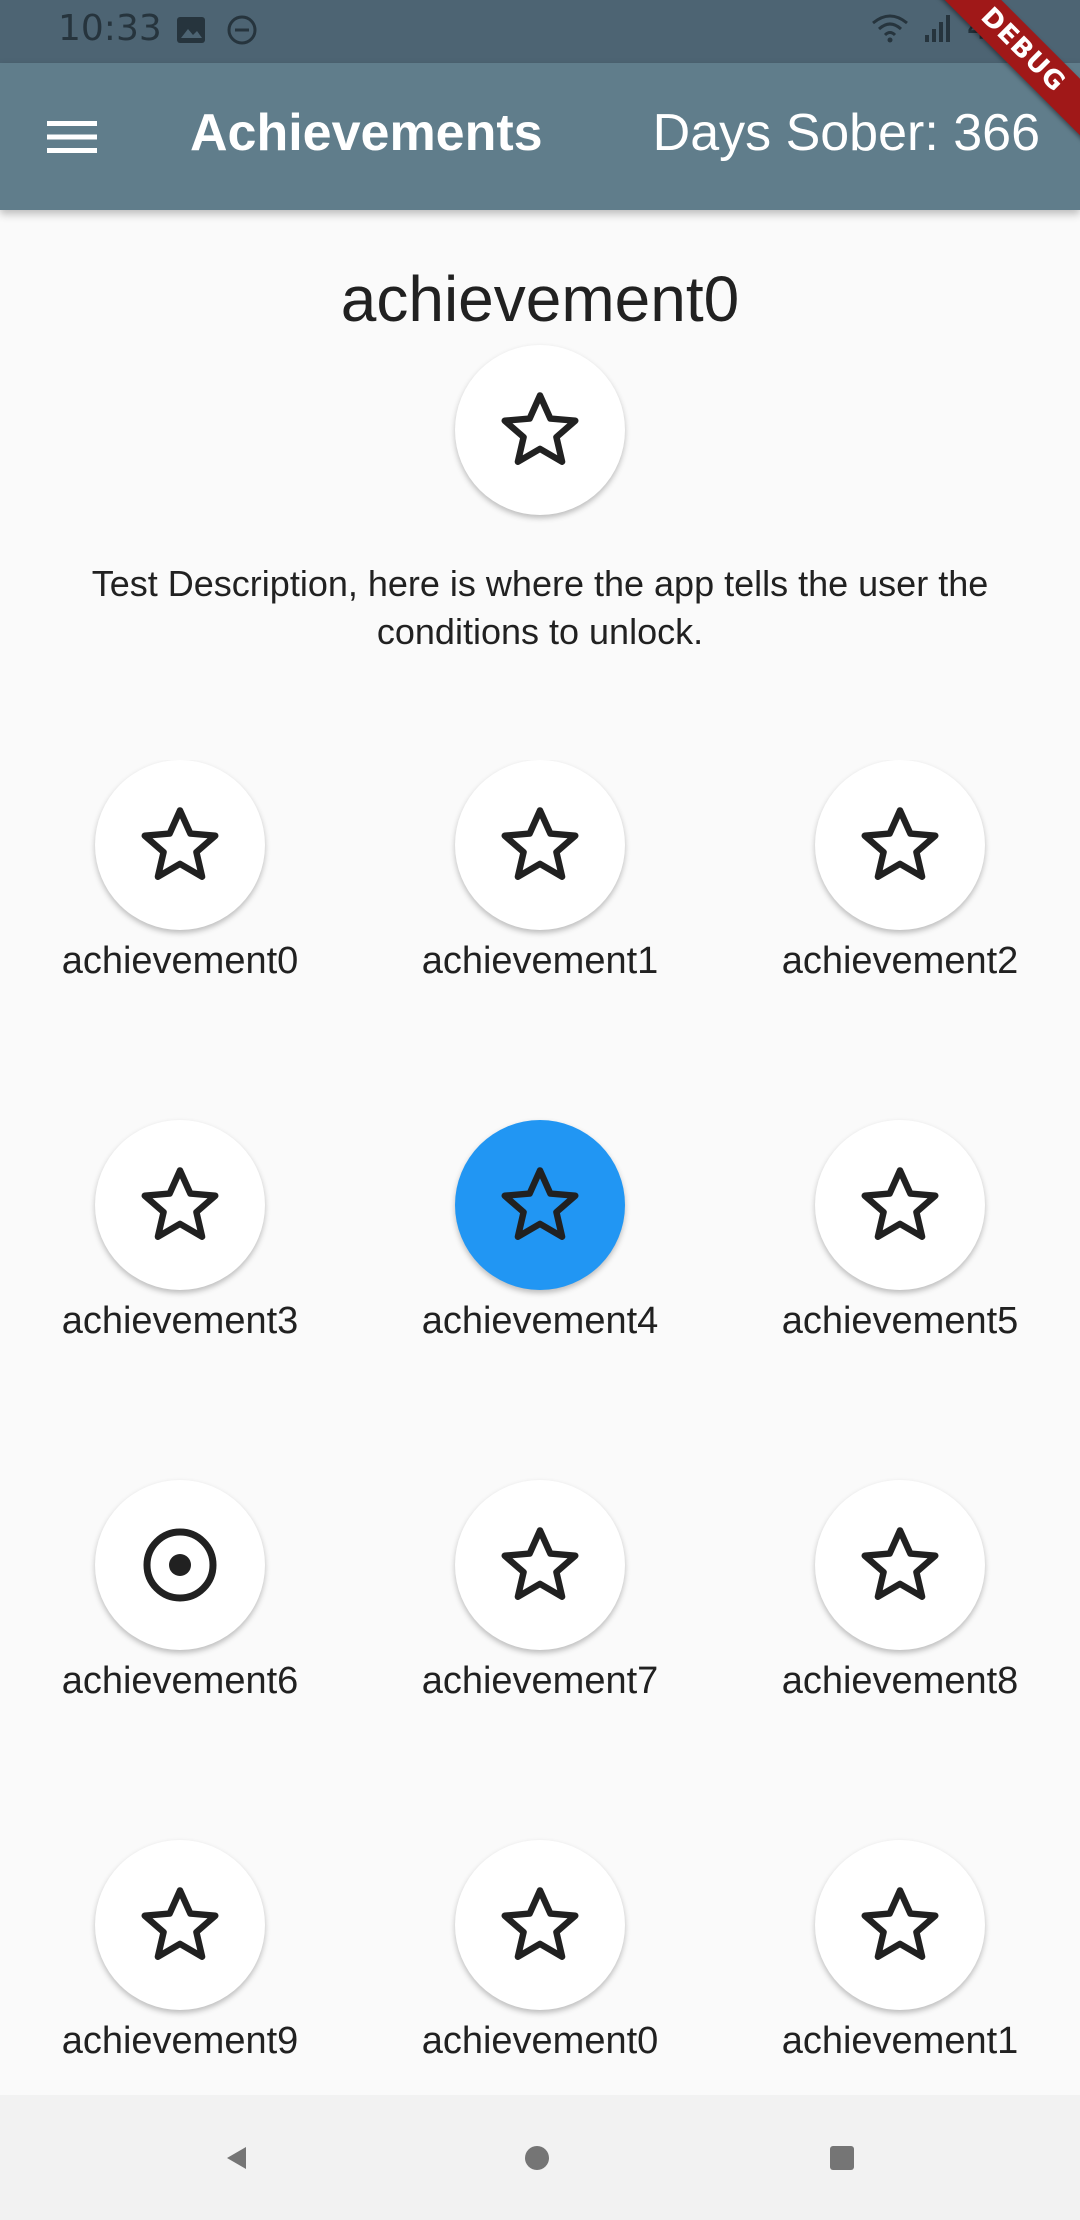  I want to click on achievement-tile: achievement3, so click(180, 1300).